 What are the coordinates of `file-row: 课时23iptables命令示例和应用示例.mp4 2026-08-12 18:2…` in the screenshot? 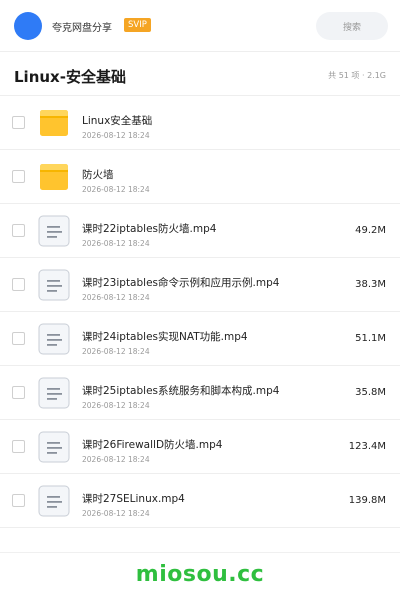 It's located at (200, 285).